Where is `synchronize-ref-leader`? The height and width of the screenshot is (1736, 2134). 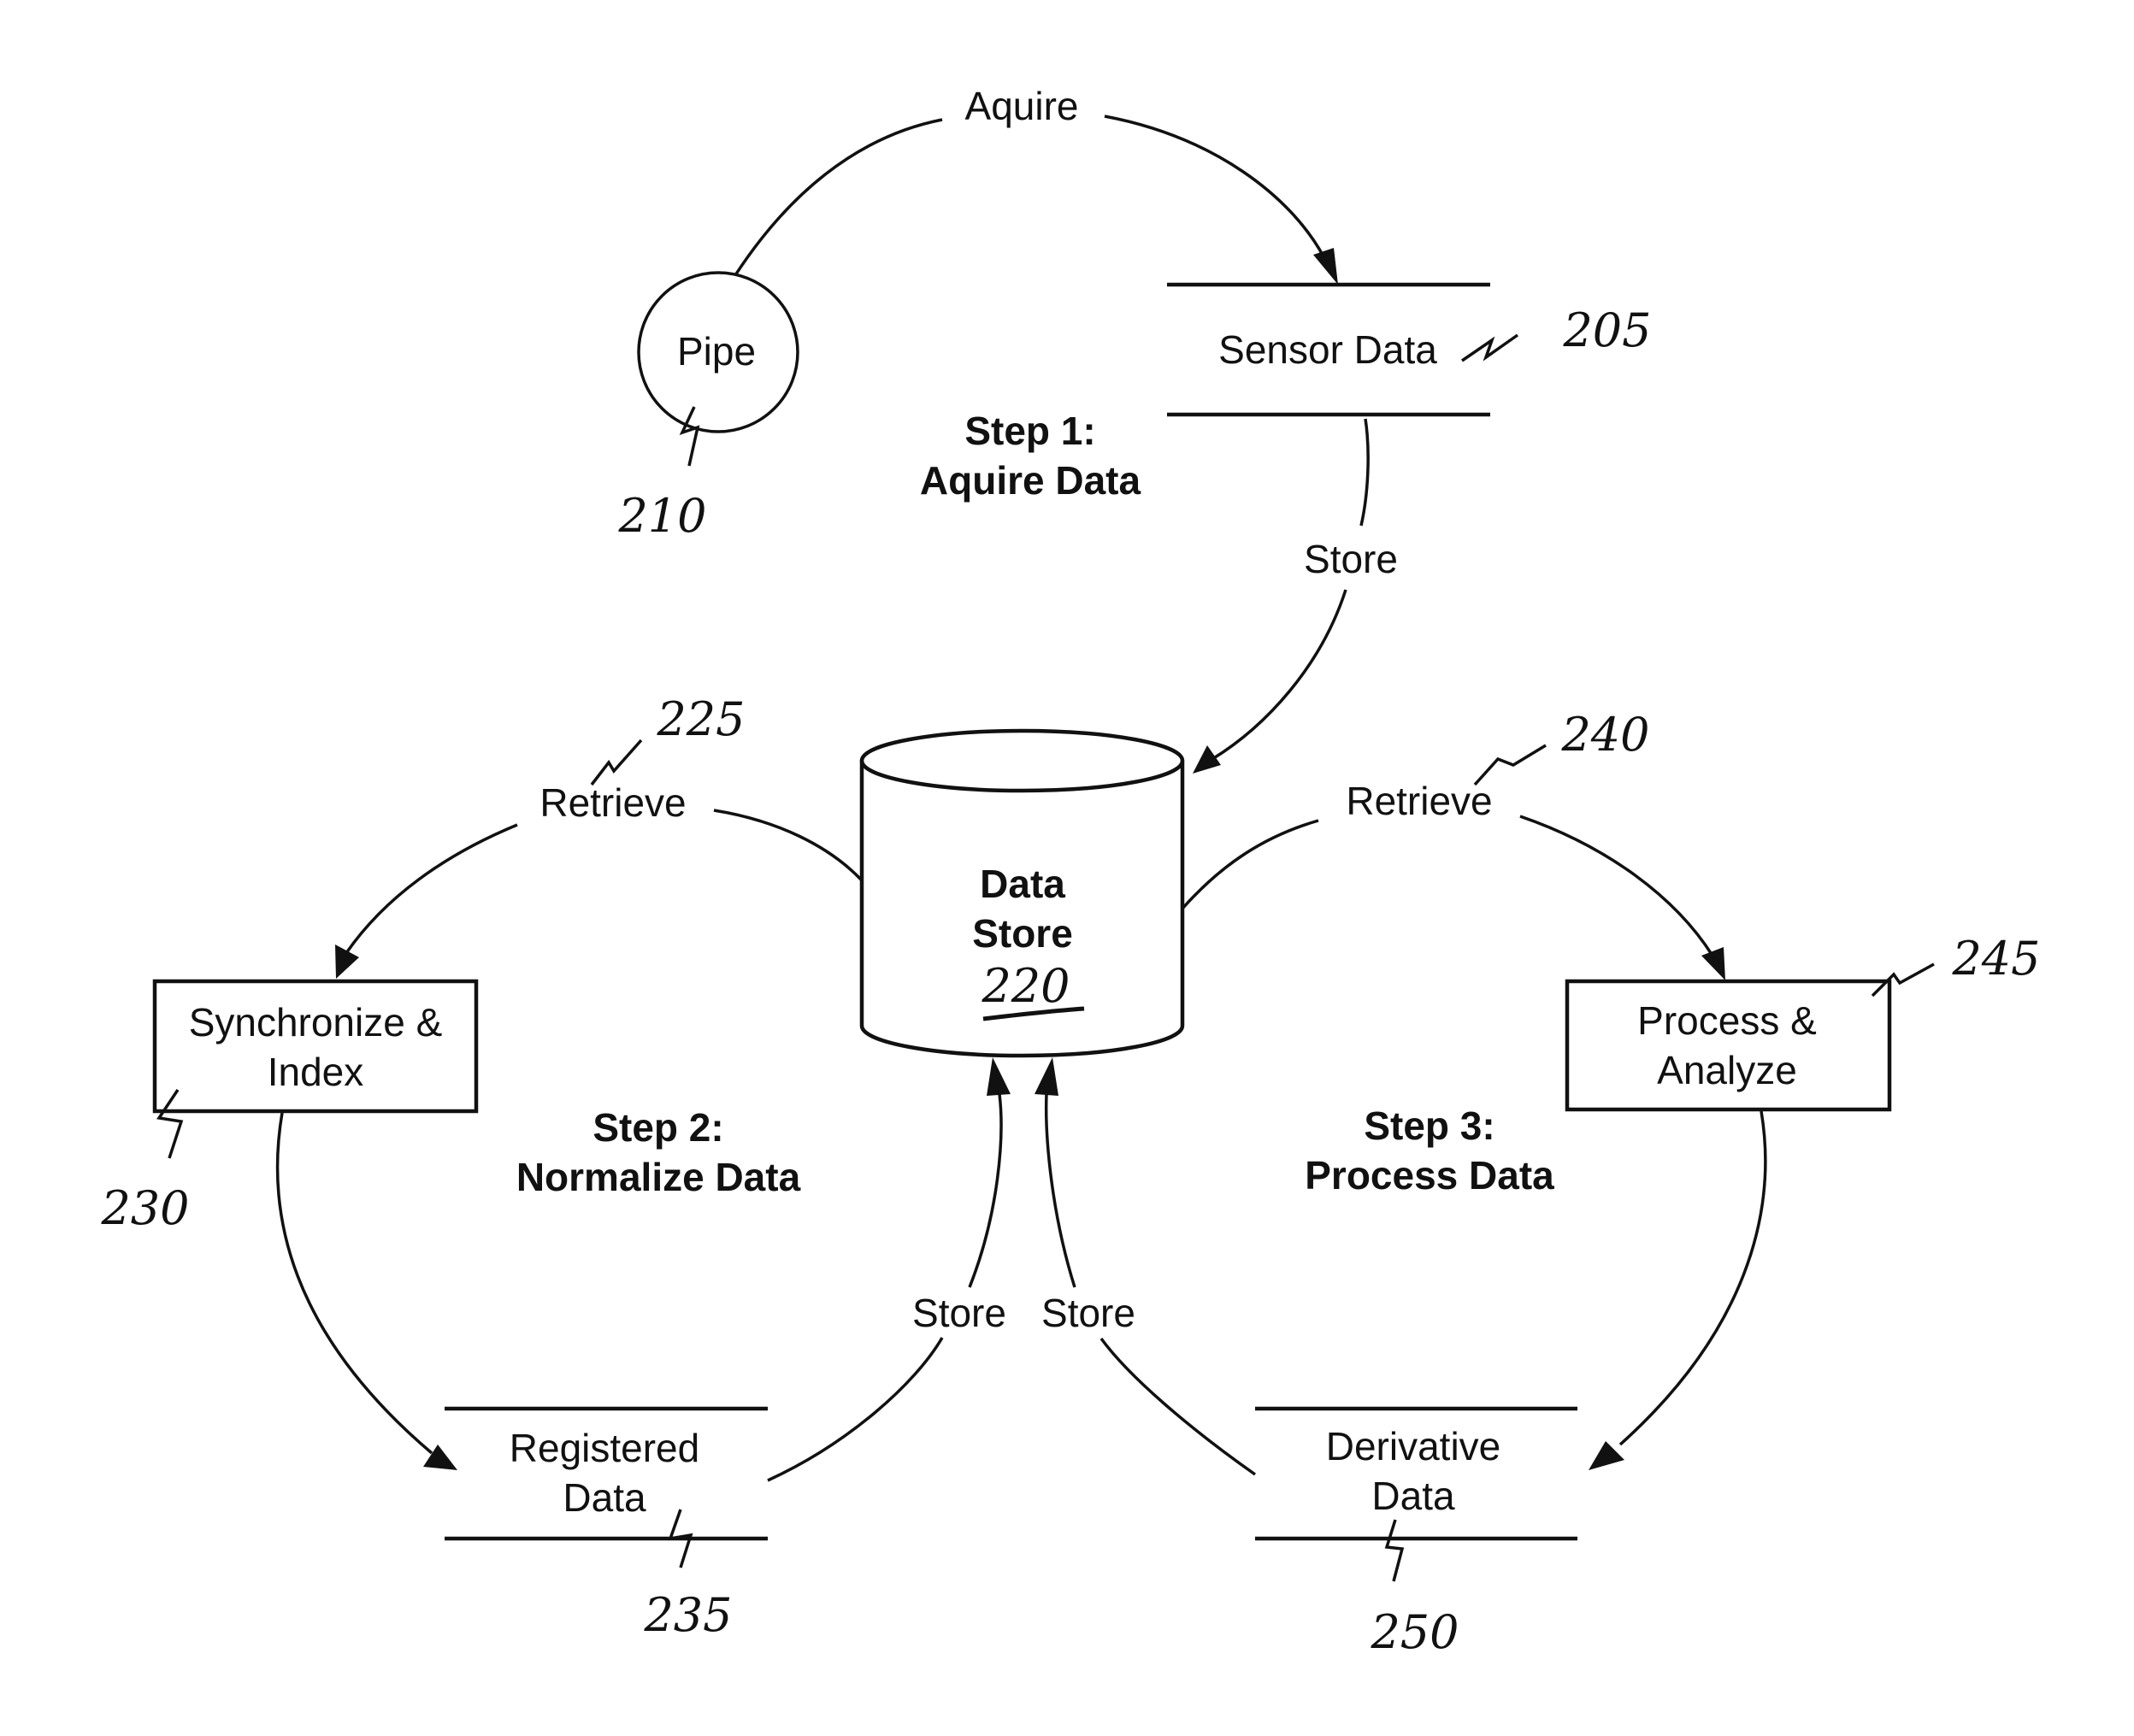
synchronize-ref-leader is located at coordinates (170, 1124).